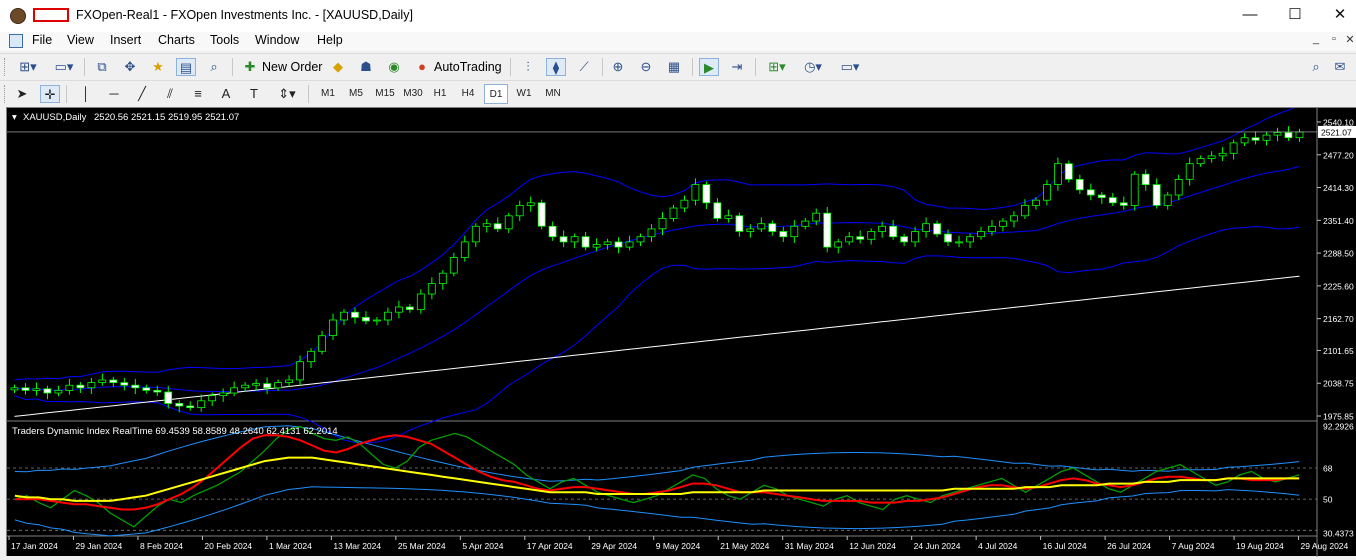  What do you see at coordinates (125, 40) in the screenshot?
I see `menu-insert: Insert` at bounding box center [125, 40].